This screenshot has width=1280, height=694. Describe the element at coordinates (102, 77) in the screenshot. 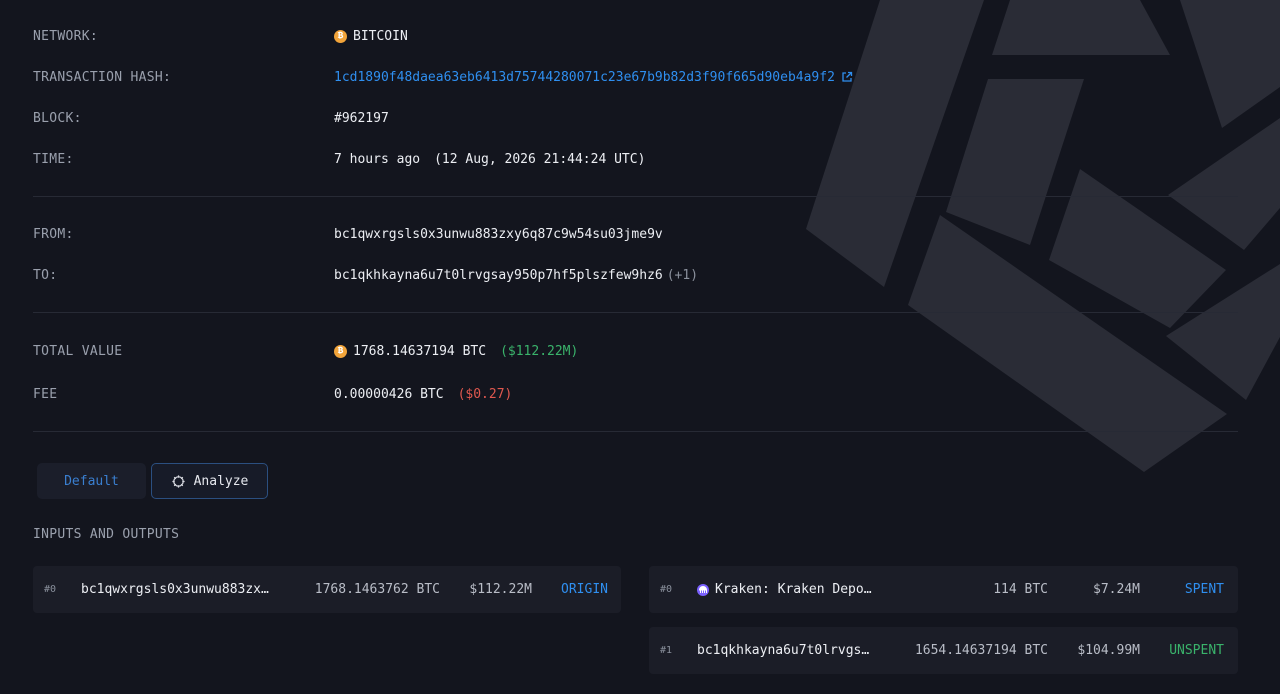

I see `transaction-hash-label: TRANSACTION HASH:` at that location.